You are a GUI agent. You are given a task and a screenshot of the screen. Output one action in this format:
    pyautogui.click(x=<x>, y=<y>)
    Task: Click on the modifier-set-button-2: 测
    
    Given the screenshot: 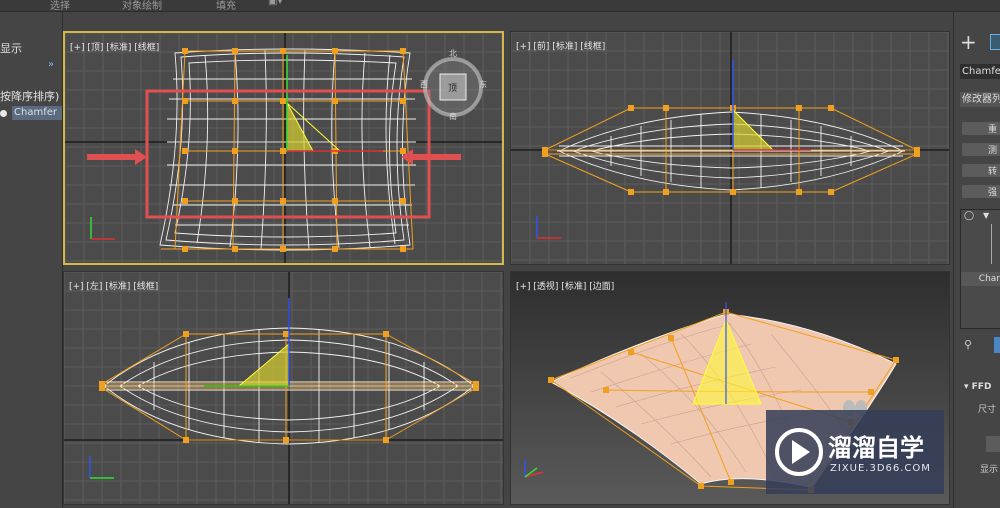 What is the action you would take?
    pyautogui.click(x=981, y=149)
    